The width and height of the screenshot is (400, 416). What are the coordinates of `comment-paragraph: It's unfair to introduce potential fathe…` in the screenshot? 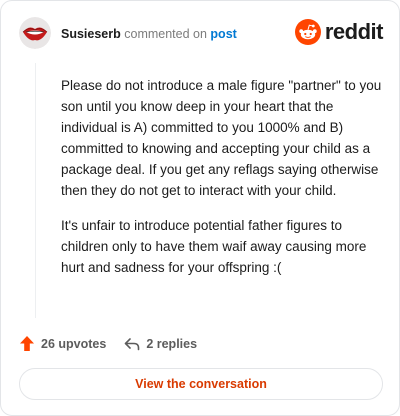 It's located at (214, 246).